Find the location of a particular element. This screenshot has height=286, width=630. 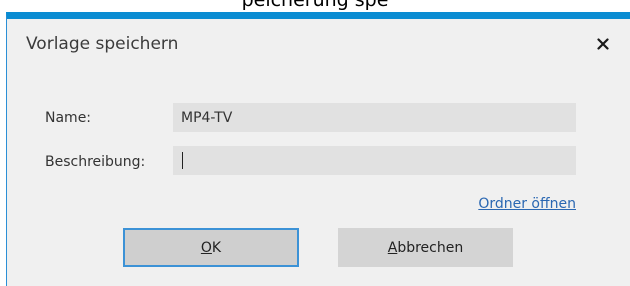

description-field is located at coordinates (374, 160).